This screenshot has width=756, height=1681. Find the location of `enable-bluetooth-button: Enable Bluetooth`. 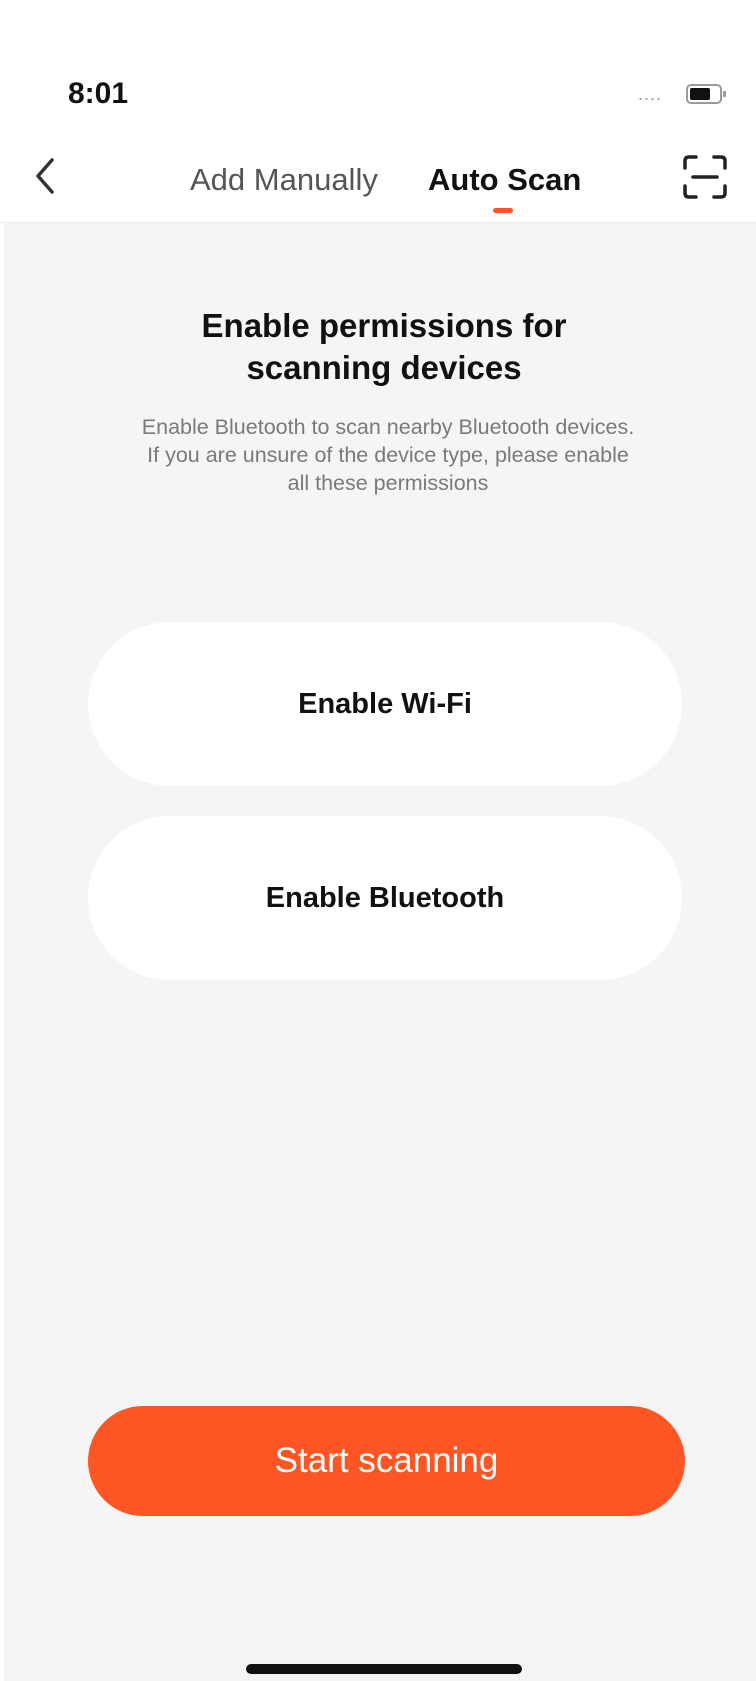

enable-bluetooth-button: Enable Bluetooth is located at coordinates (385, 898).